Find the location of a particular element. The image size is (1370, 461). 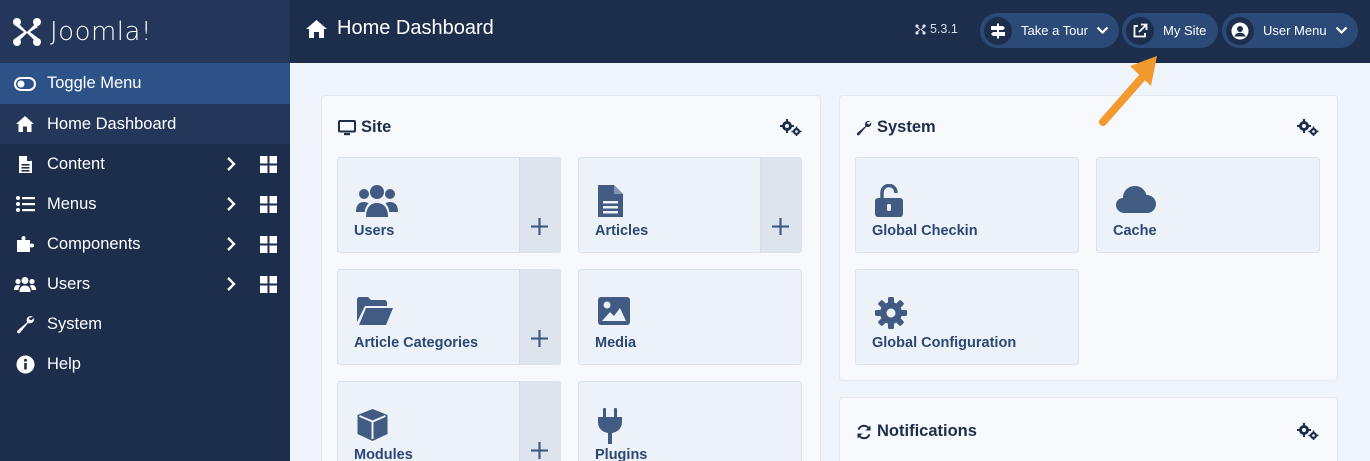

sidebar-item-components: Components is located at coordinates (145, 244).